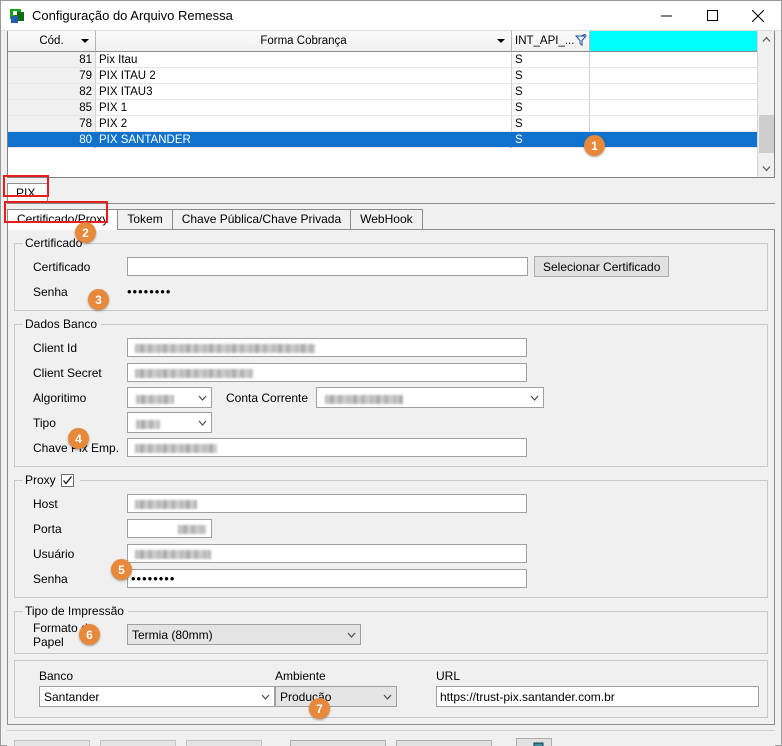 This screenshot has width=782, height=746. Describe the element at coordinates (327, 347) in the screenshot. I see `client-id-input` at that location.